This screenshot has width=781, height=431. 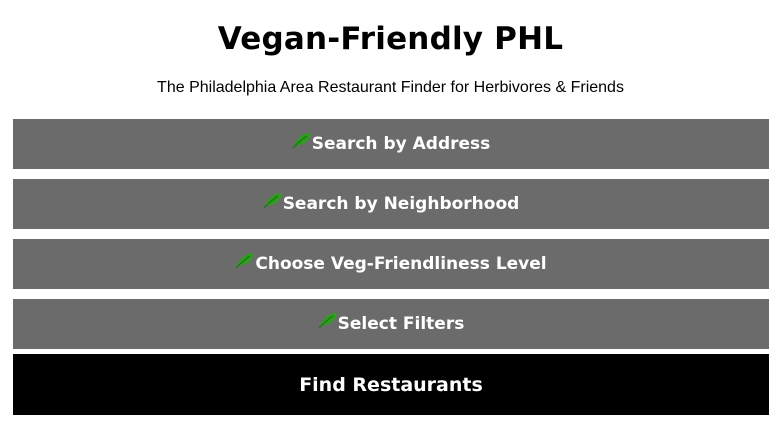 I want to click on search-by-neighborhood-section: Search by Neighborhood, so click(x=391, y=204).